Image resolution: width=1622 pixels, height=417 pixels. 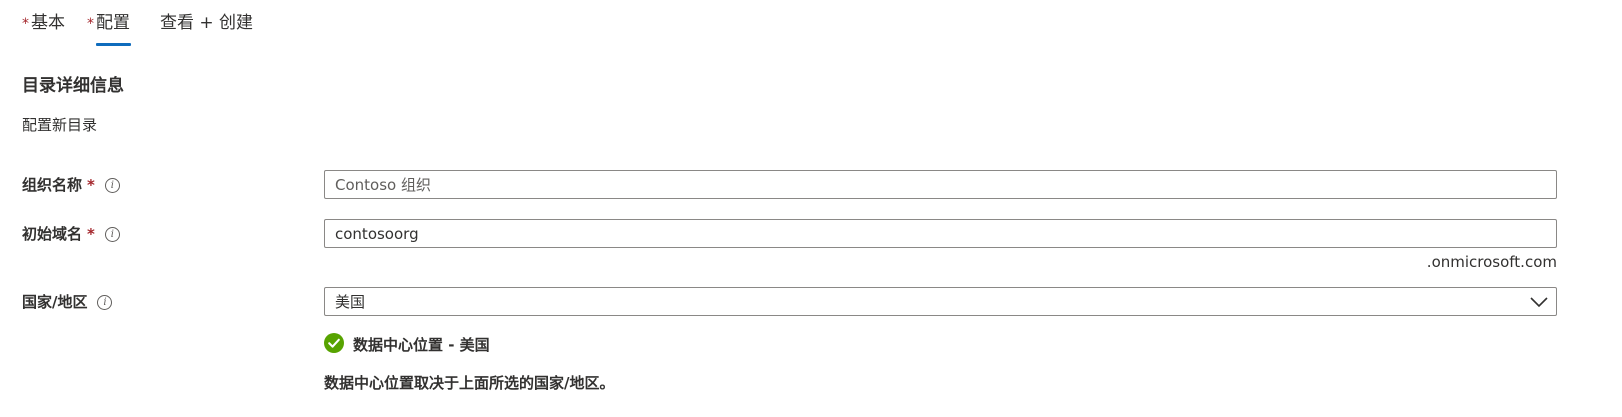 I want to click on tab-configuration: * 配置, so click(x=108, y=23).